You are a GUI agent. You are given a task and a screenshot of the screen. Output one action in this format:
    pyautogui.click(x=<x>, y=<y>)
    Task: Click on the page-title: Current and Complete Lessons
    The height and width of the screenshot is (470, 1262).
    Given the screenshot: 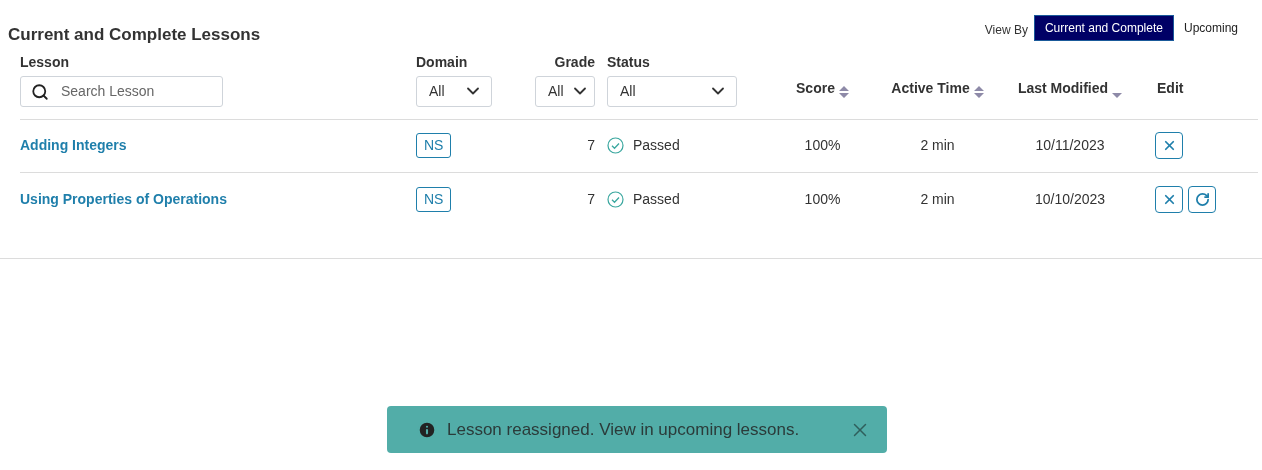 What is the action you would take?
    pyautogui.click(x=134, y=35)
    